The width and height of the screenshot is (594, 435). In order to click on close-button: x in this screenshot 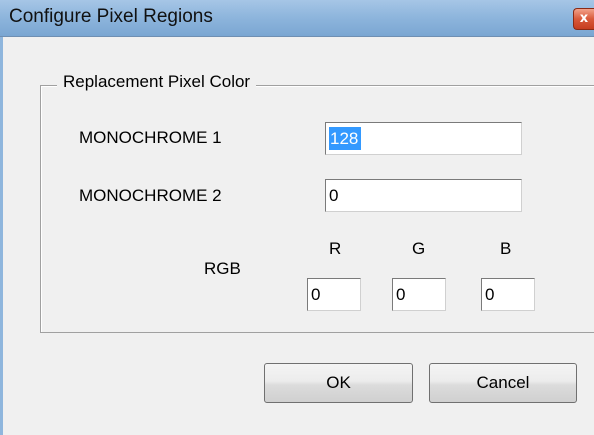, I will do `click(583, 19)`.